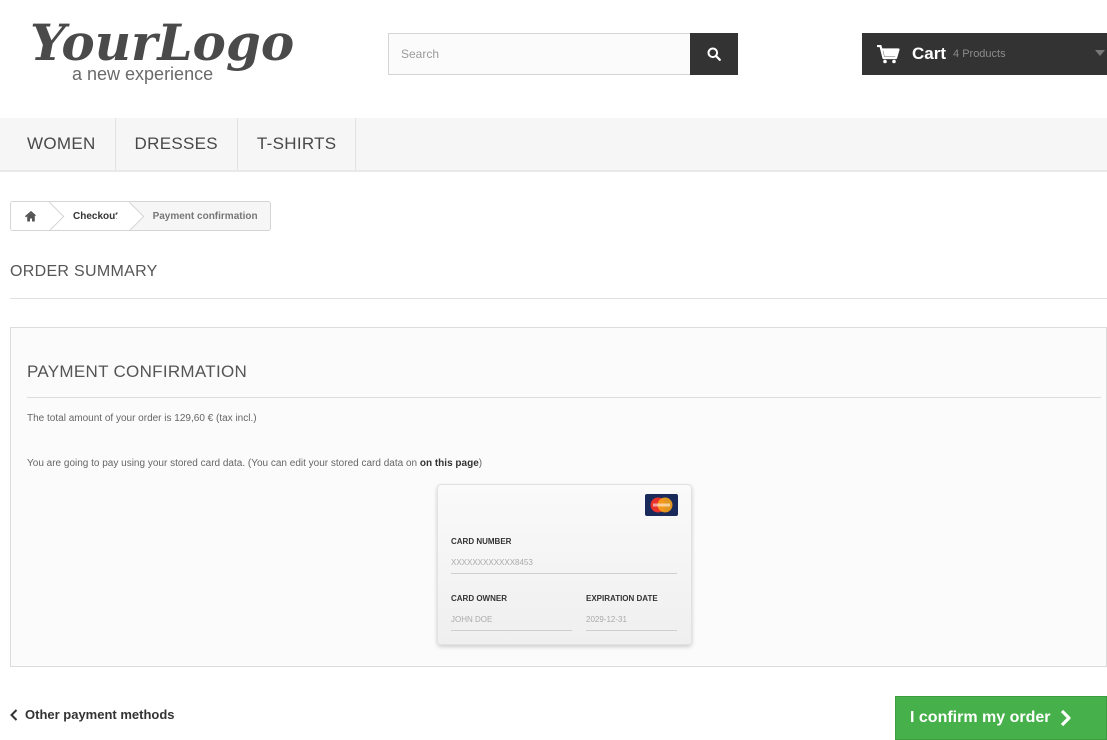 The image size is (1107, 740). Describe the element at coordinates (200, 216) in the screenshot. I see `breadcrumb-current: Payment confirmation` at that location.